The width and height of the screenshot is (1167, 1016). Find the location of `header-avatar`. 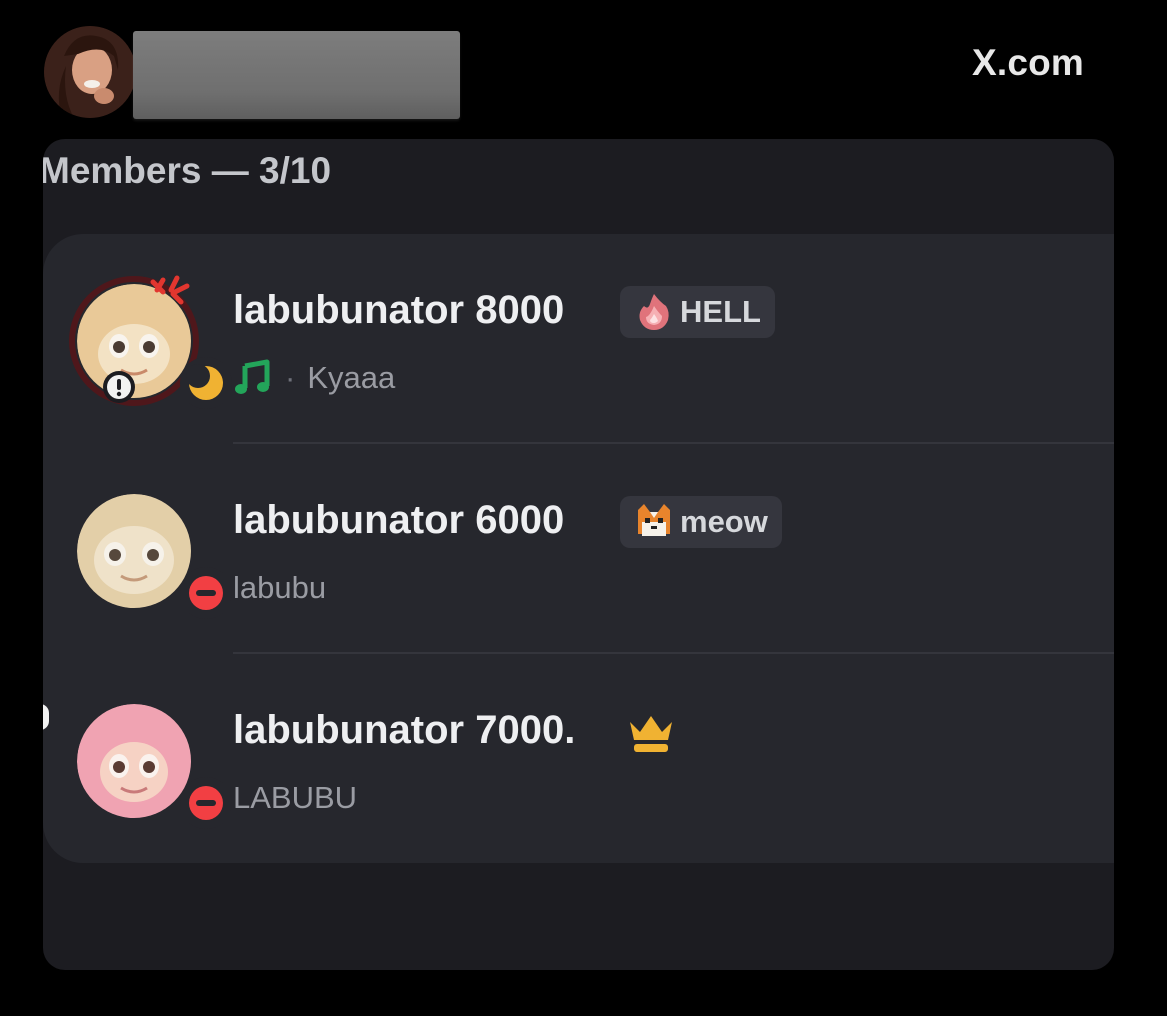

header-avatar is located at coordinates (90, 72).